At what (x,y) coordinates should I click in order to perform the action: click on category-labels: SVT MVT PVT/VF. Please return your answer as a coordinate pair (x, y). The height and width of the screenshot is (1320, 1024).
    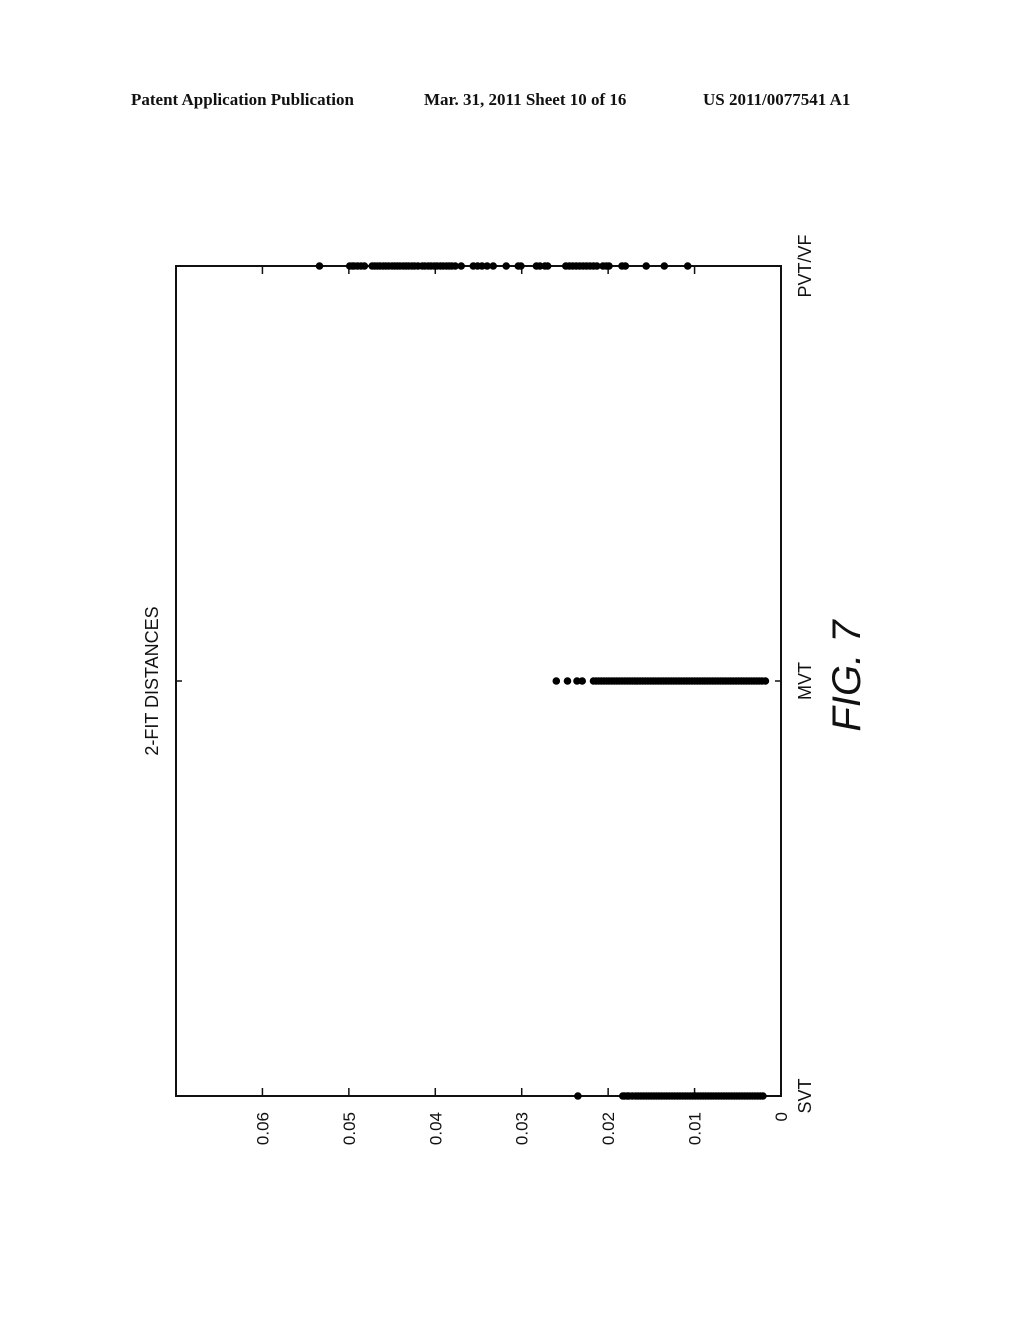
    Looking at the image, I should click on (805, 673).